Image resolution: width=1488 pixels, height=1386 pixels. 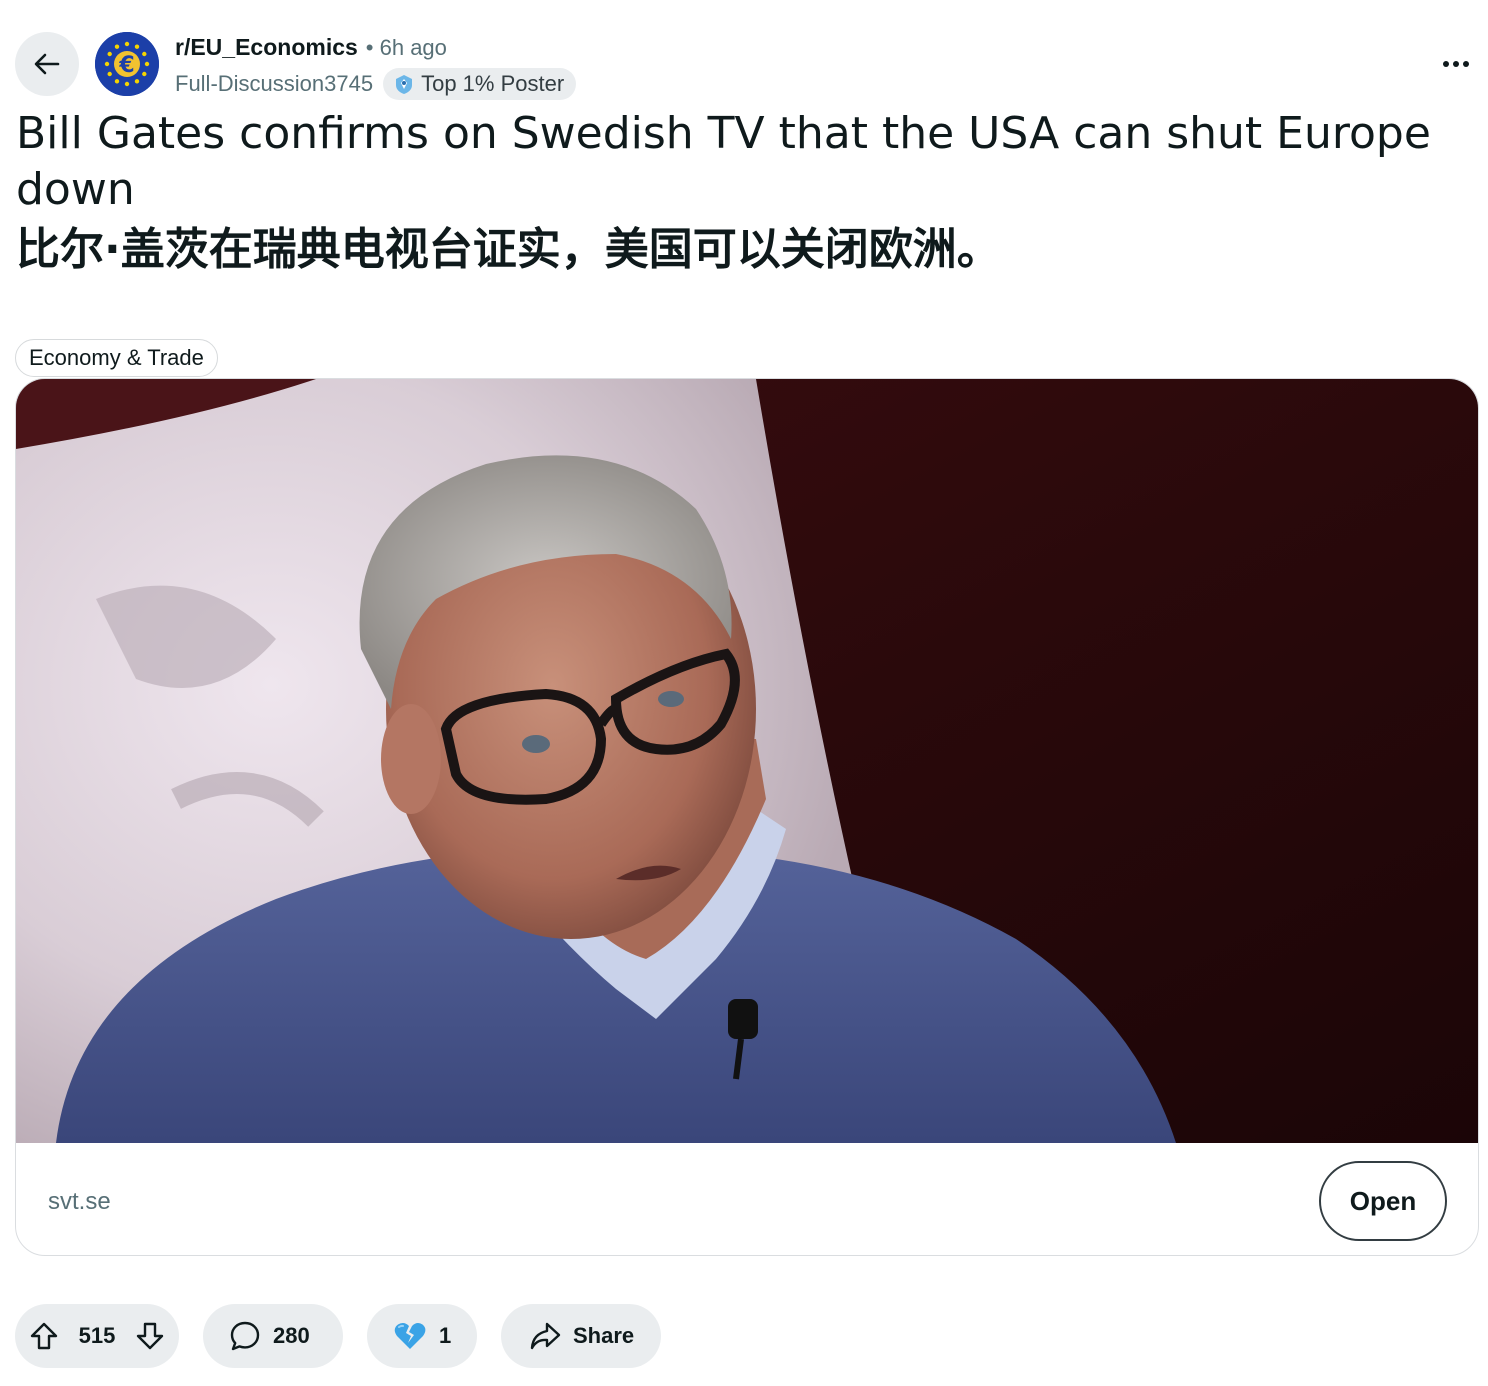 I want to click on post-title-chinese: 比尔·盖茨在瑞典电视台证实，美国可以关闭欧洲。, so click(x=508, y=249).